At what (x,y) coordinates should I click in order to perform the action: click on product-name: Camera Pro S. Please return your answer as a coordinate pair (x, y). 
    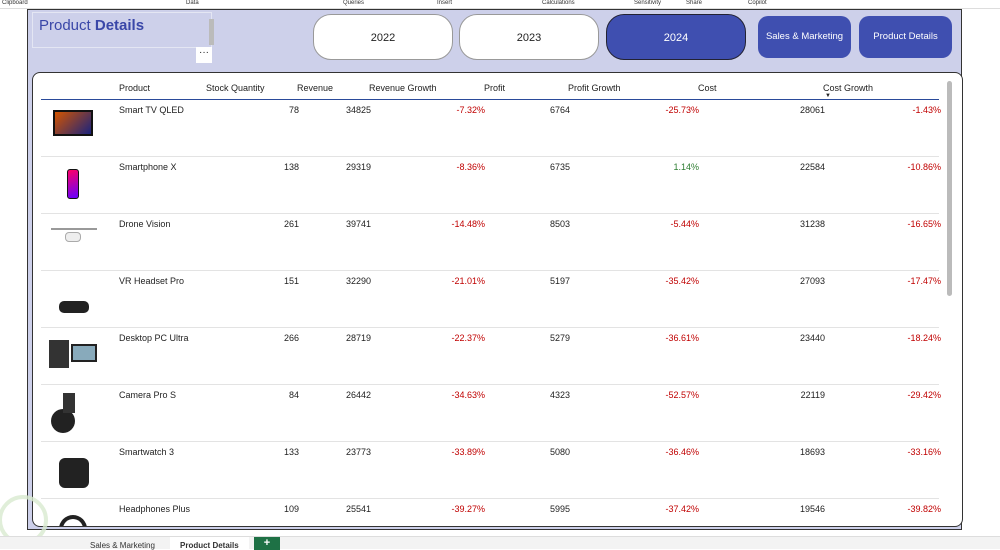
    Looking at the image, I should click on (148, 395).